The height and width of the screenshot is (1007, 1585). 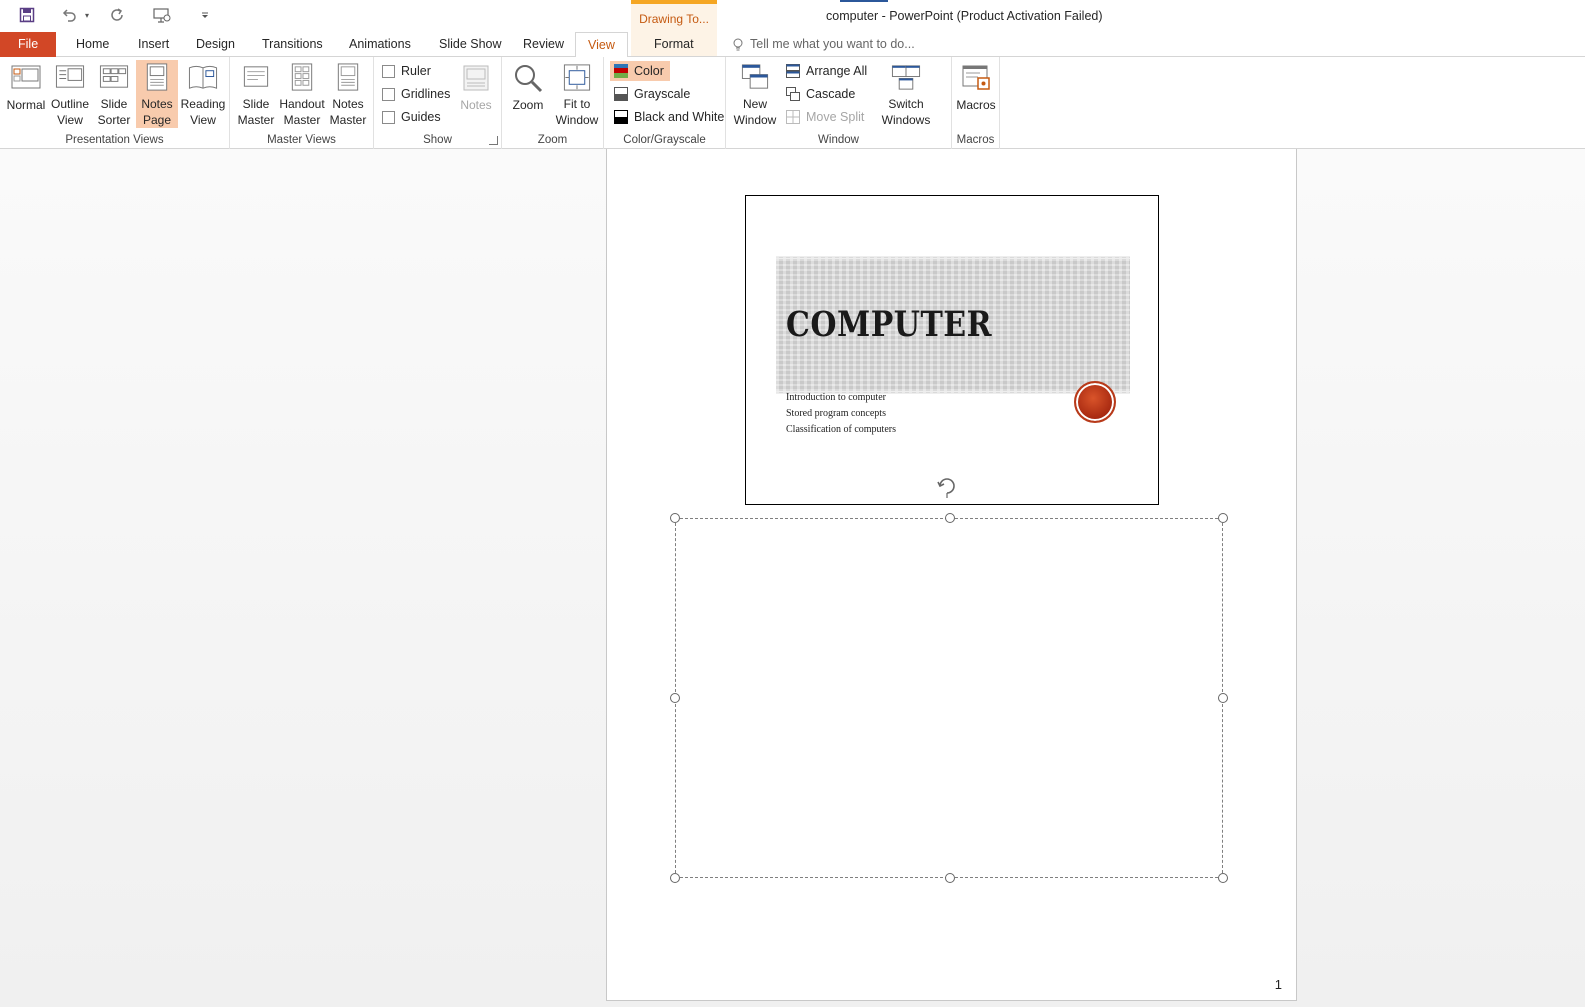 I want to click on fit-to-window-icon, so click(x=577, y=77).